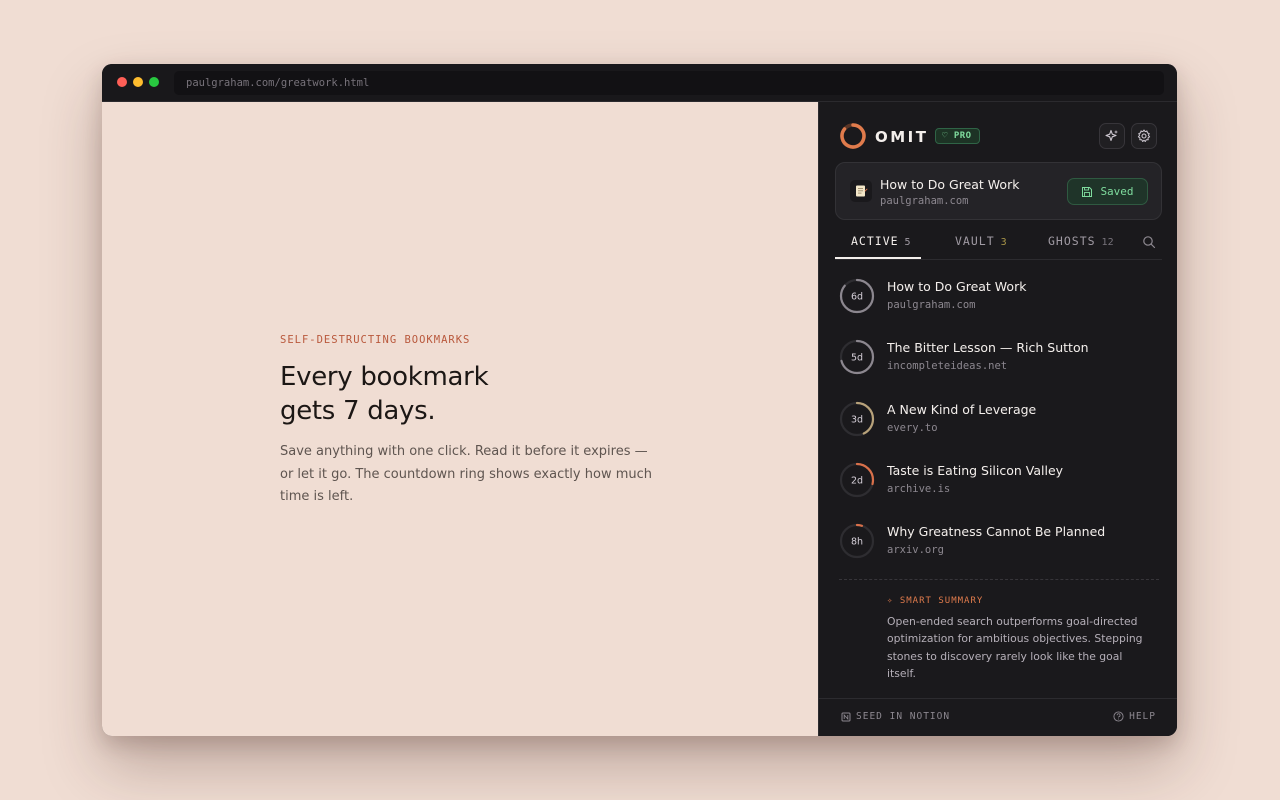 This screenshot has width=1280, height=800. I want to click on notion-icon, so click(846, 716).